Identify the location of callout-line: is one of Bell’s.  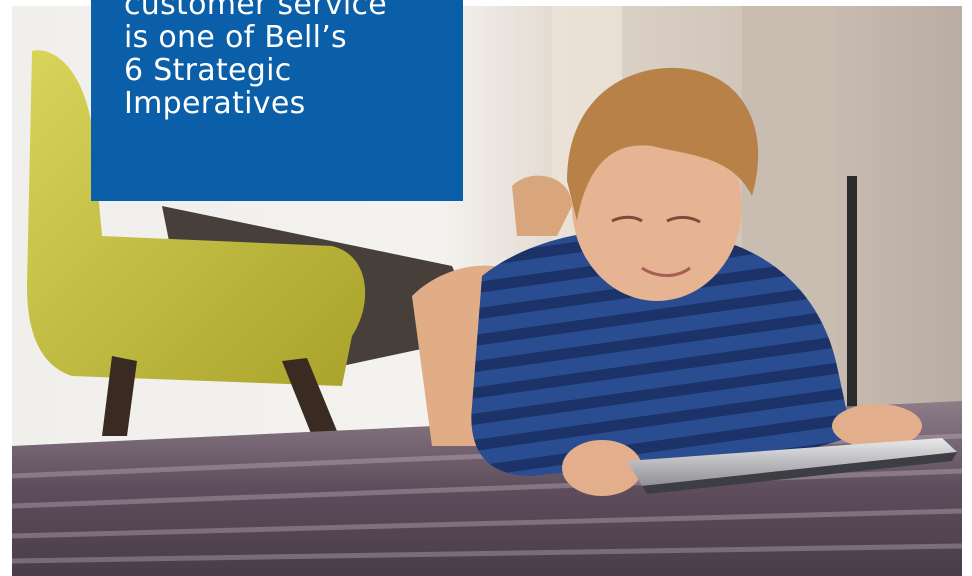
(235, 37).